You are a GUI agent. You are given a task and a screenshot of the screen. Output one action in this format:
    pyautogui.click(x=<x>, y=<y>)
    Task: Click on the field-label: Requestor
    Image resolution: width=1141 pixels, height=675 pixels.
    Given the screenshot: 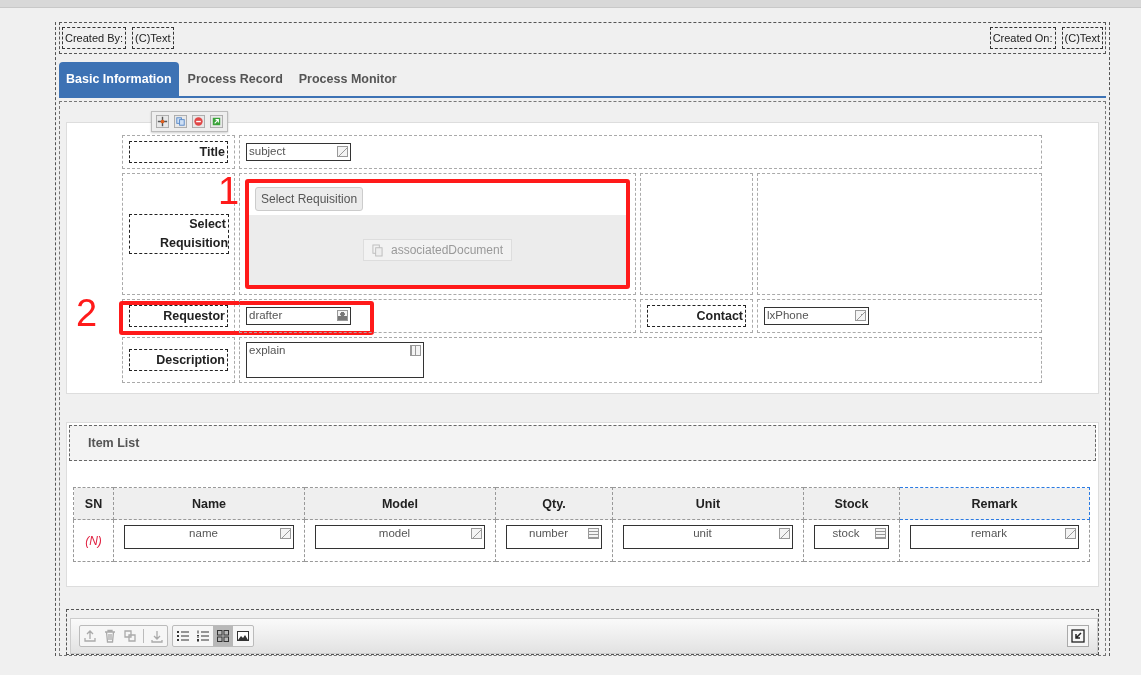 What is the action you would take?
    pyautogui.click(x=178, y=316)
    